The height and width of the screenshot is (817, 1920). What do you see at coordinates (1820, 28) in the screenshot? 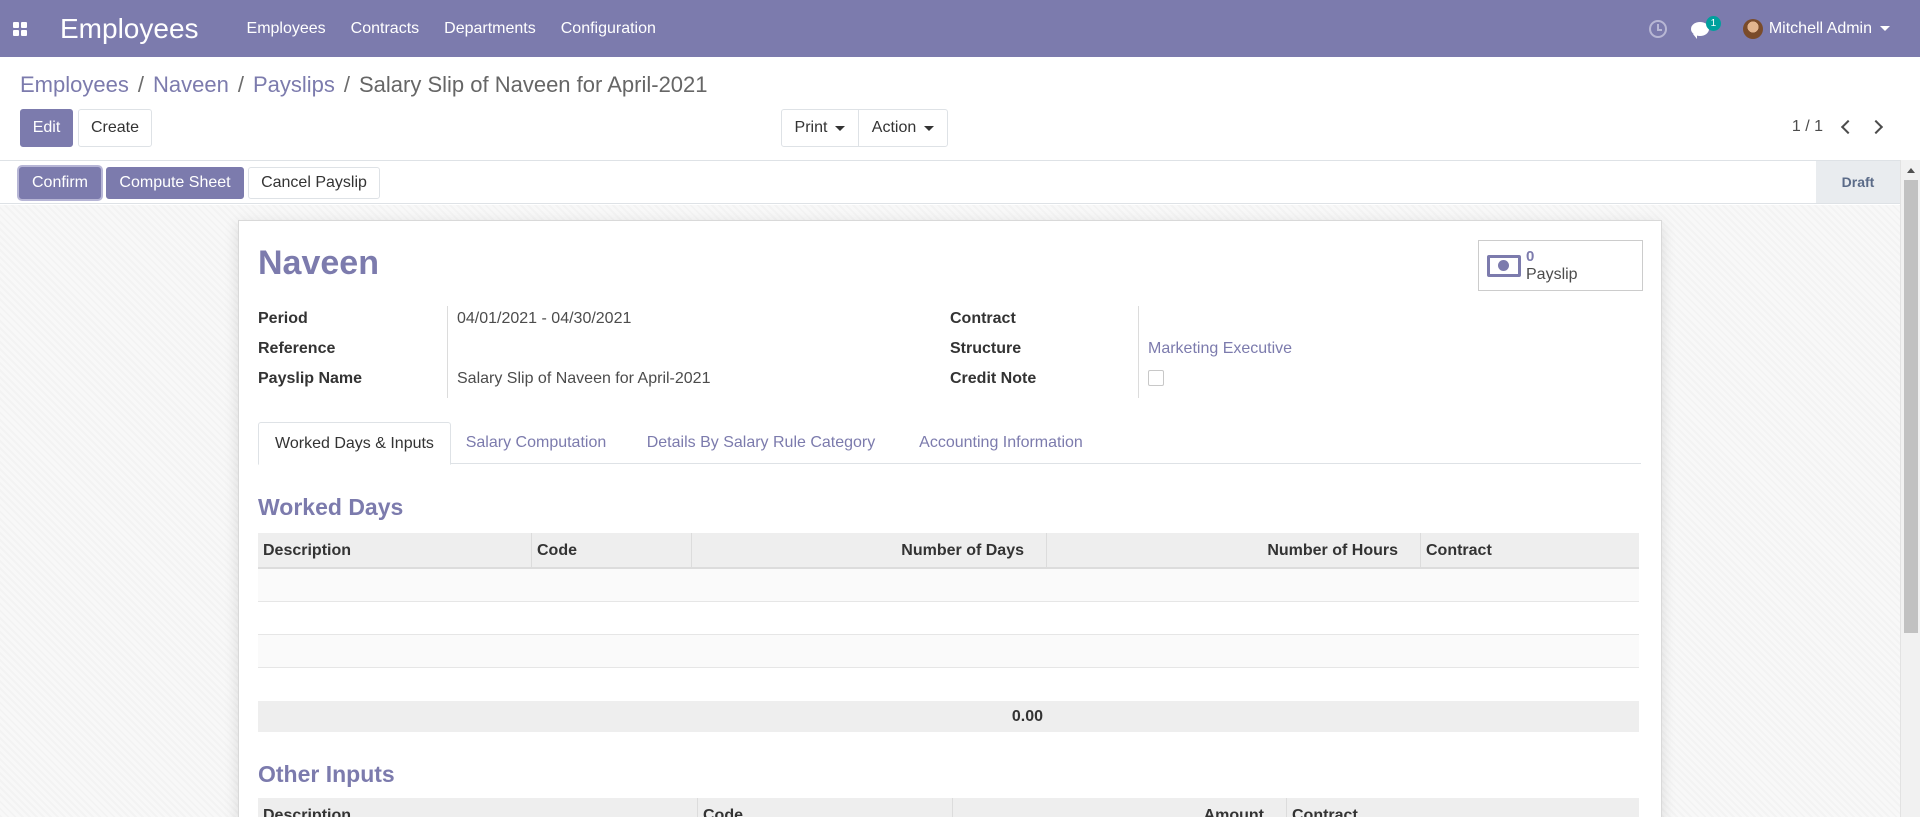
I see `user-name: Mitchell Admin` at bounding box center [1820, 28].